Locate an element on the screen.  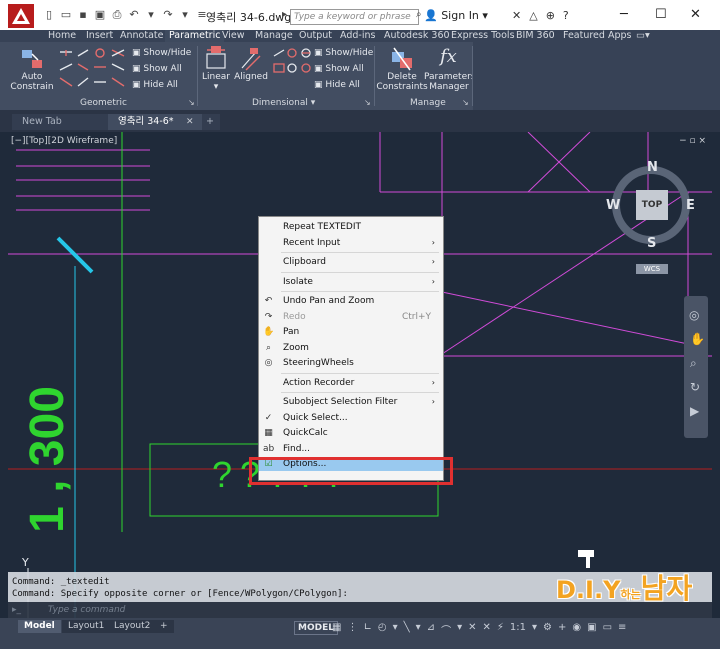
dimensional-hide-all-button: ▣ Hide All is located at coordinates (337, 85).